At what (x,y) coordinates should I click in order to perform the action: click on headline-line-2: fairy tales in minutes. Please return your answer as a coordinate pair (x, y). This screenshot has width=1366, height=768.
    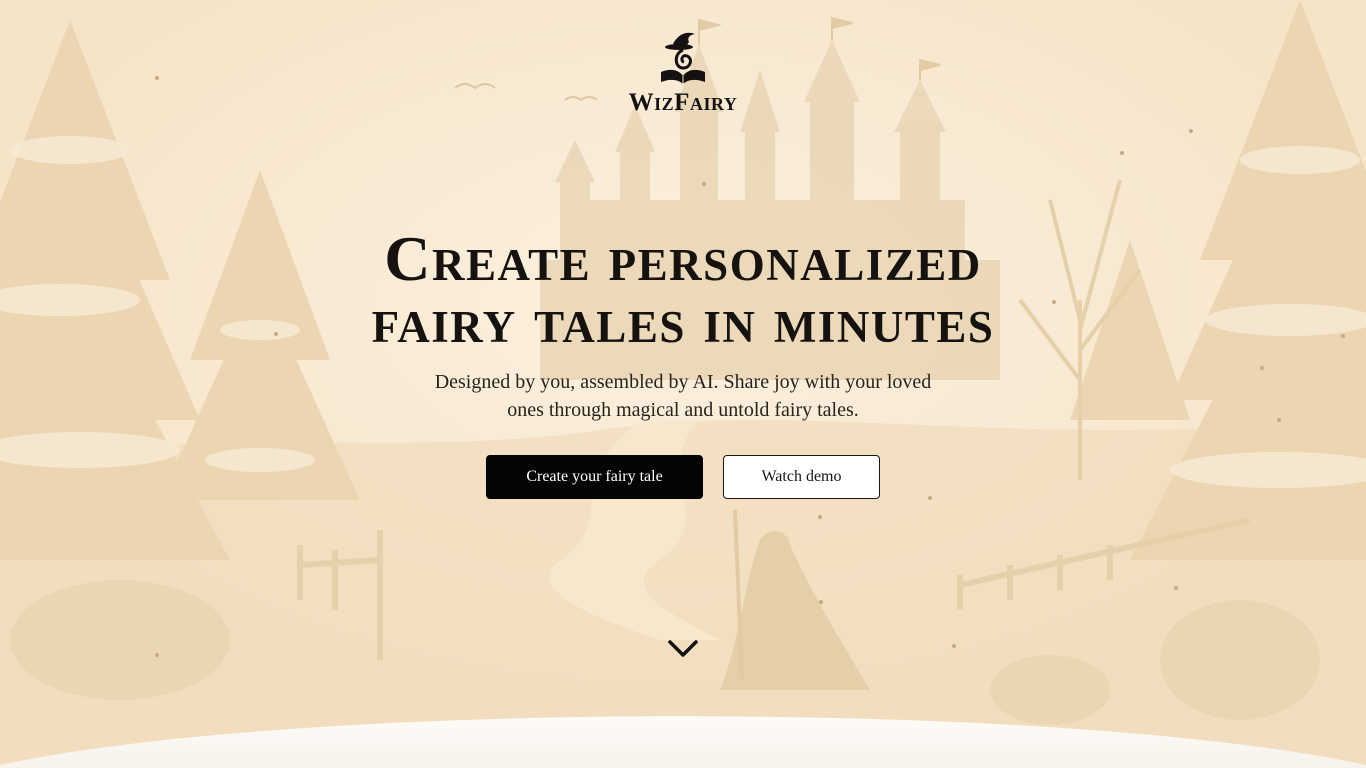
    Looking at the image, I should click on (683, 320).